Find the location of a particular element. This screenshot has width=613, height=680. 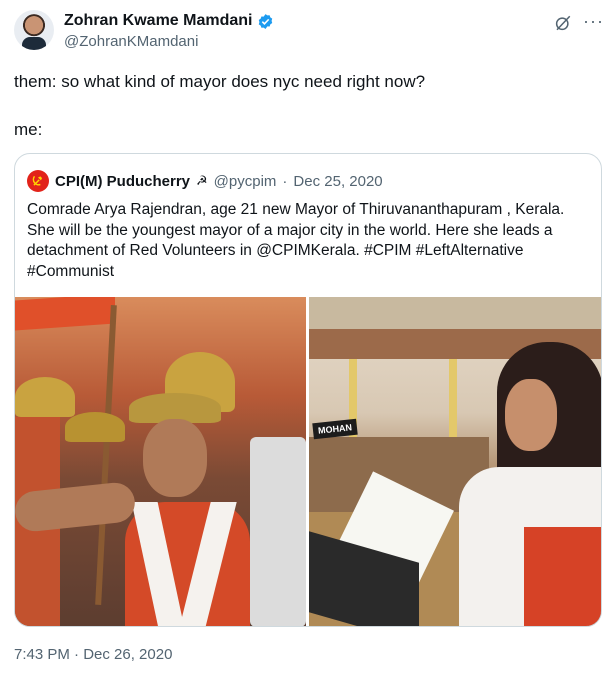

author-name-row: Zohran Kwame Mamdani is located at coordinates (169, 21).